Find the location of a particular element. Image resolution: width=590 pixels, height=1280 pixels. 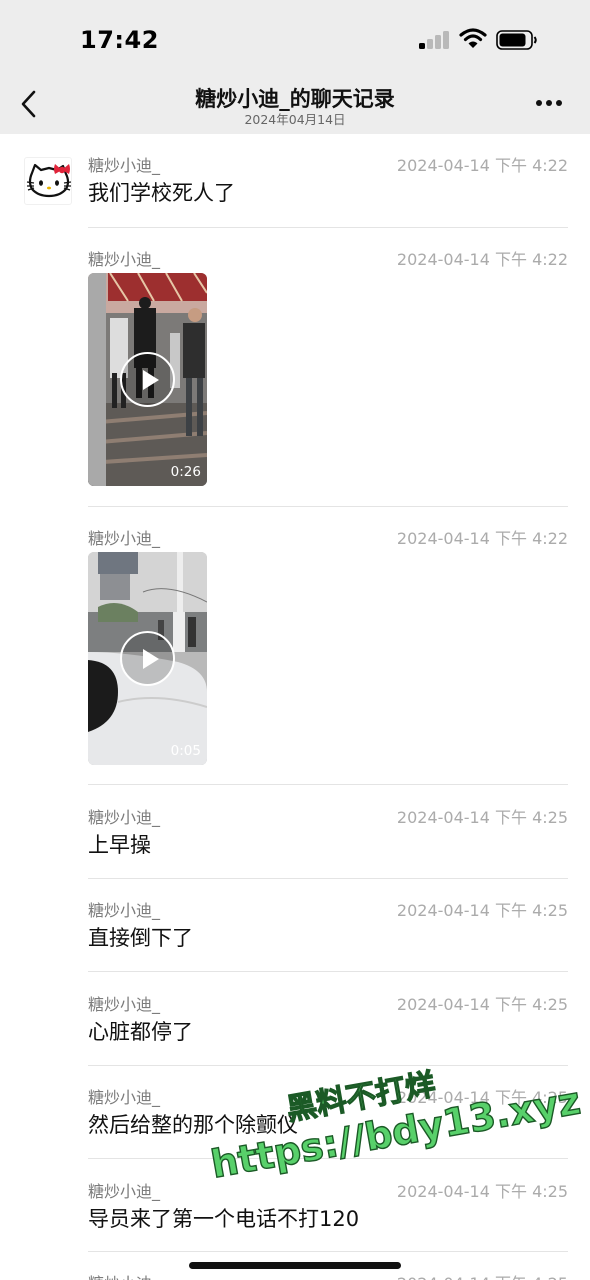

top-bar: 17:42 糖炒小迪_的聊天记录 2024年04月14日 is located at coordinates (295, 67).